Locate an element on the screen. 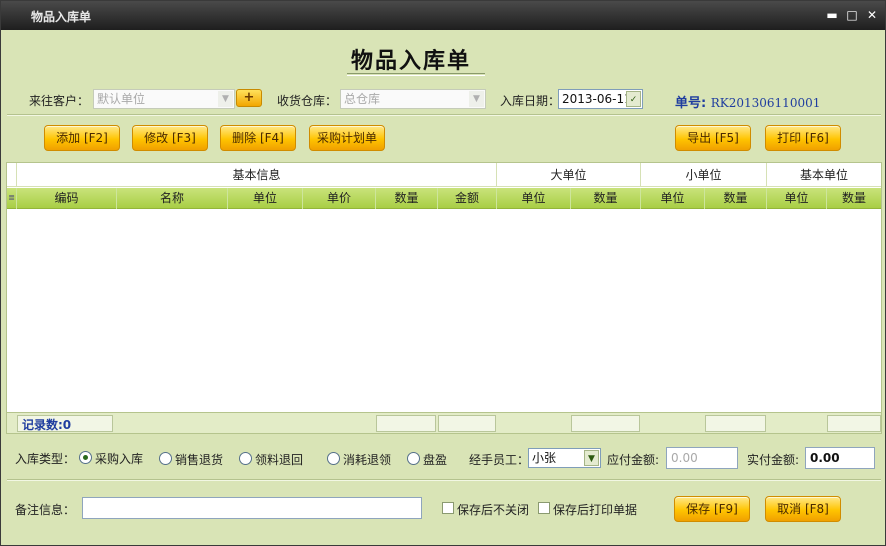 This screenshot has width=886, height=546. heading-underline-highlight is located at coordinates (416, 75).